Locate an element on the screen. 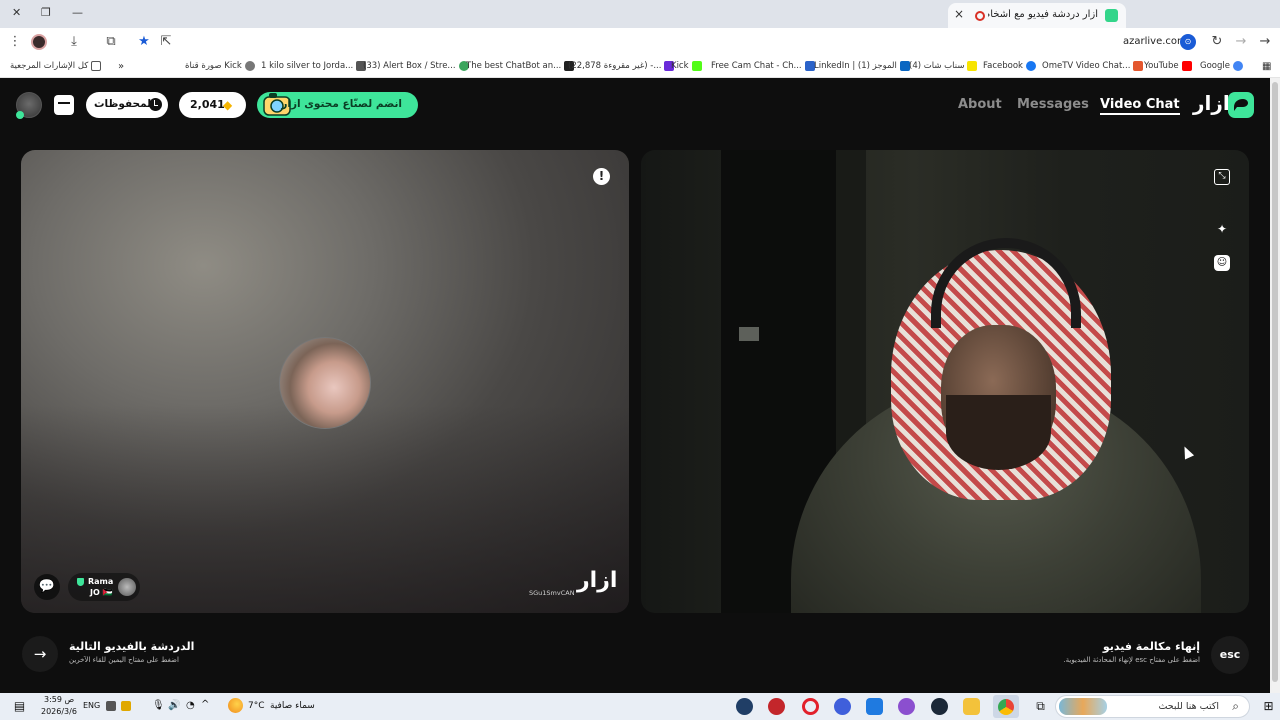 The width and height of the screenshot is (1280, 720). opera-icon is located at coordinates (810, 706).